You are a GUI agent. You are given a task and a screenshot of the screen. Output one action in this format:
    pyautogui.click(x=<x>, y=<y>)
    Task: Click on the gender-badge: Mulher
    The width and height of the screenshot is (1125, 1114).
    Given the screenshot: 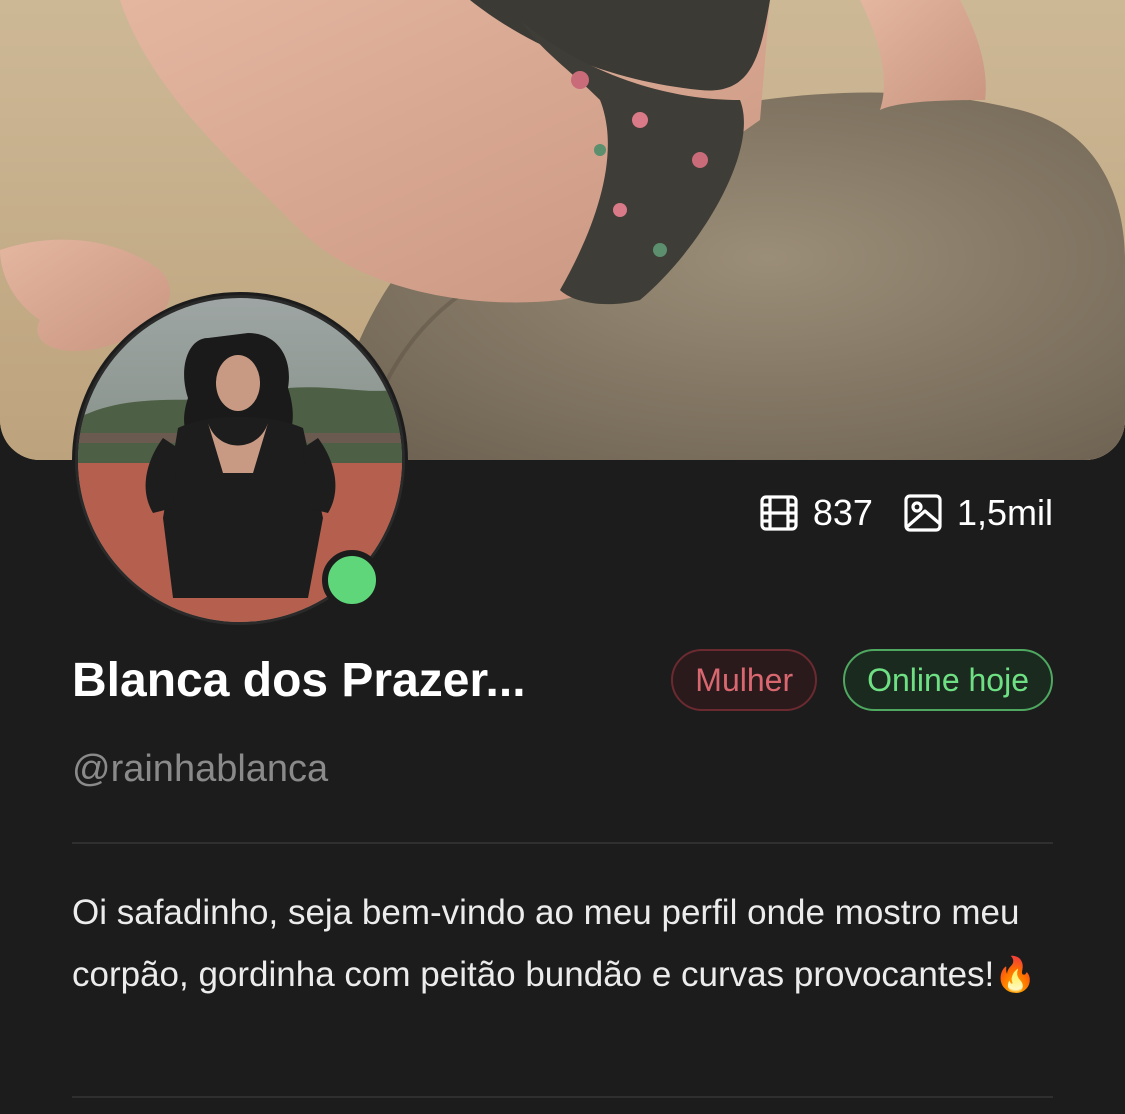 What is the action you would take?
    pyautogui.click(x=744, y=680)
    